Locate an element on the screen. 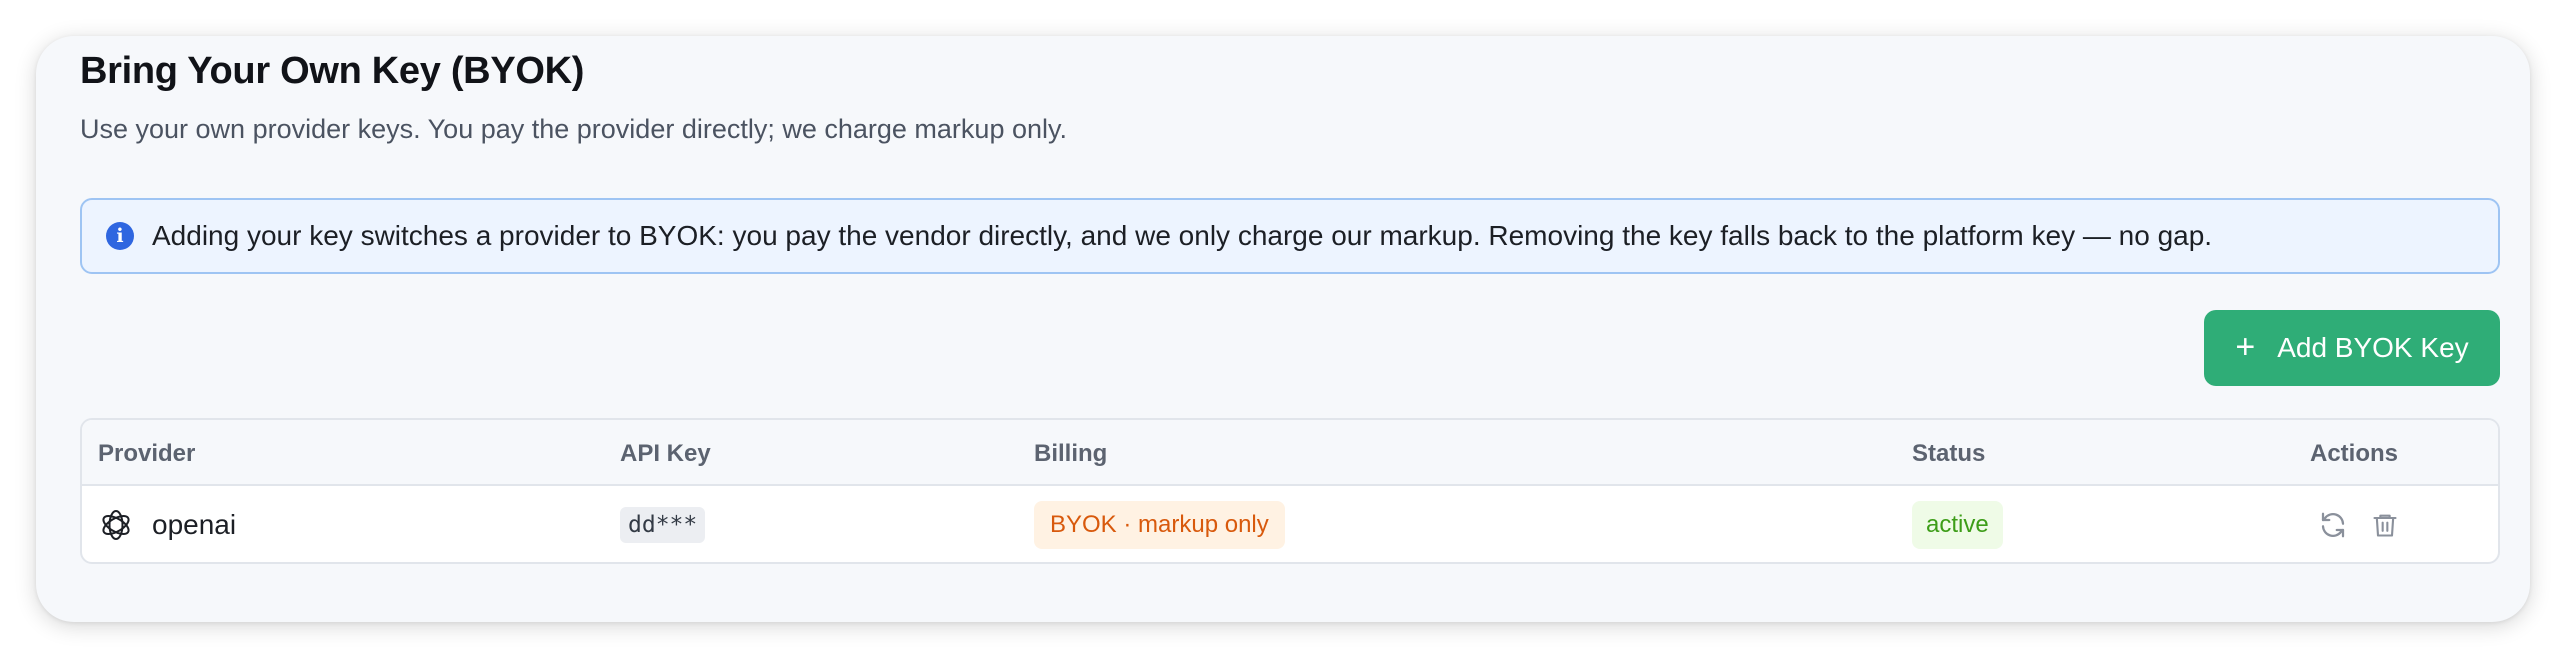 The width and height of the screenshot is (2566, 658). column-header-status: Status is located at coordinates (1949, 453).